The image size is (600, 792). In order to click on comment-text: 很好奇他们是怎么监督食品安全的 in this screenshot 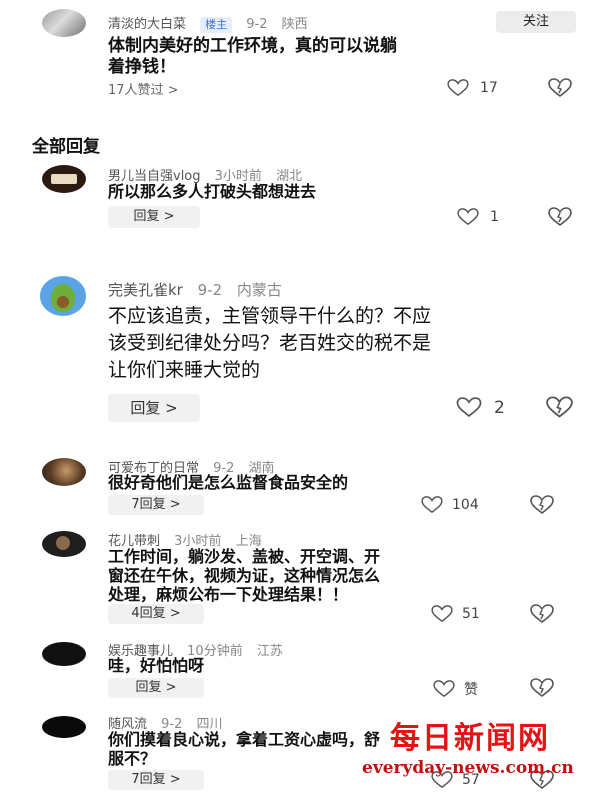, I will do `click(228, 483)`.